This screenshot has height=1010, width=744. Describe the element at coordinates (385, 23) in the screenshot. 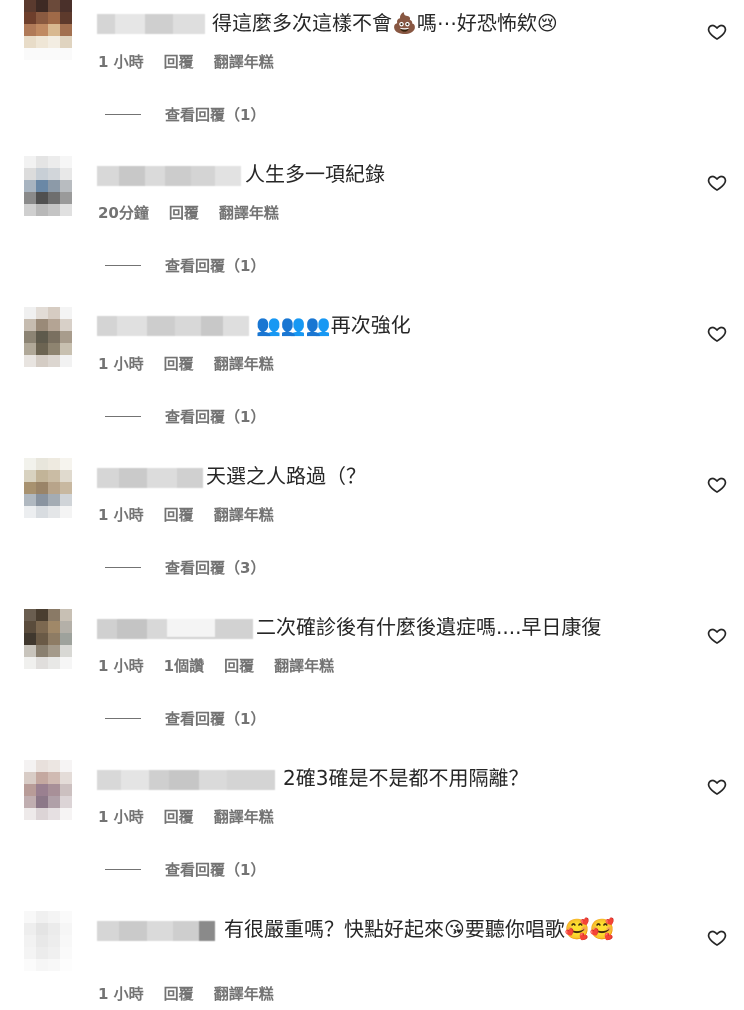

I see `comment-text: 得這麼多次這樣不會💩嗎⋯好恐怖欸😢` at that location.